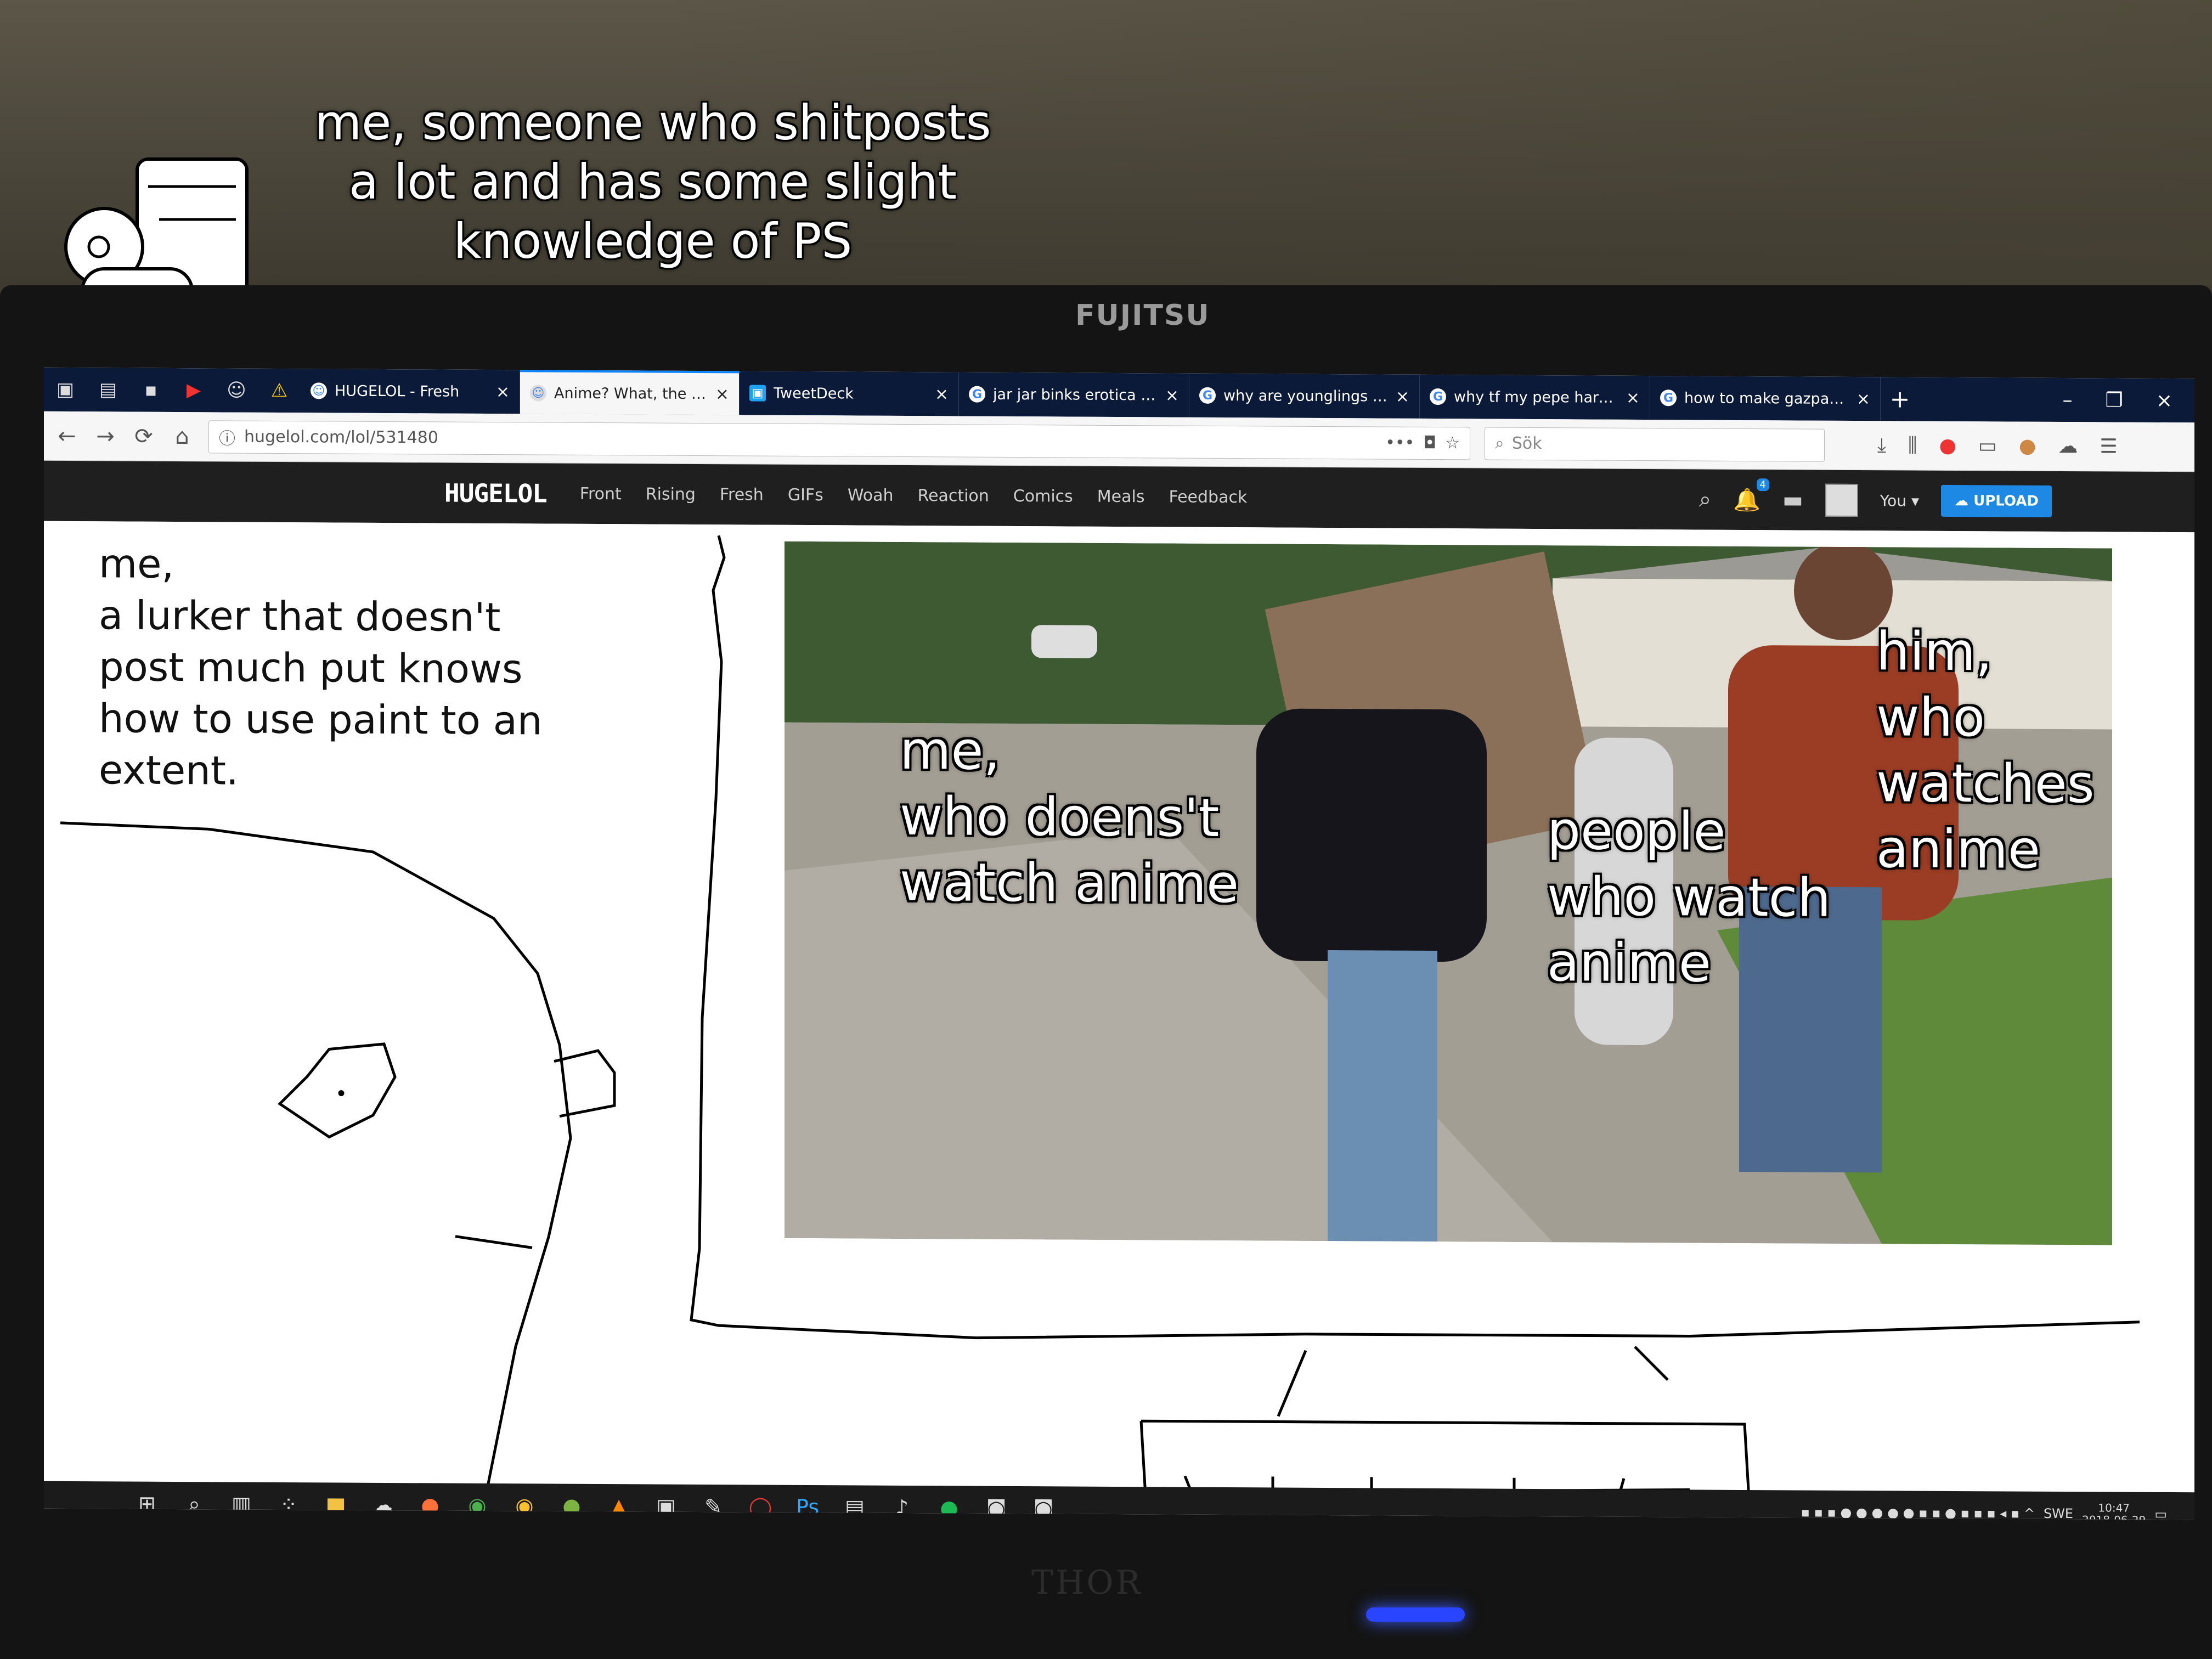 Image resolution: width=2212 pixels, height=1659 pixels. Describe the element at coordinates (1043, 496) in the screenshot. I see `nav-comics: Comics` at that location.